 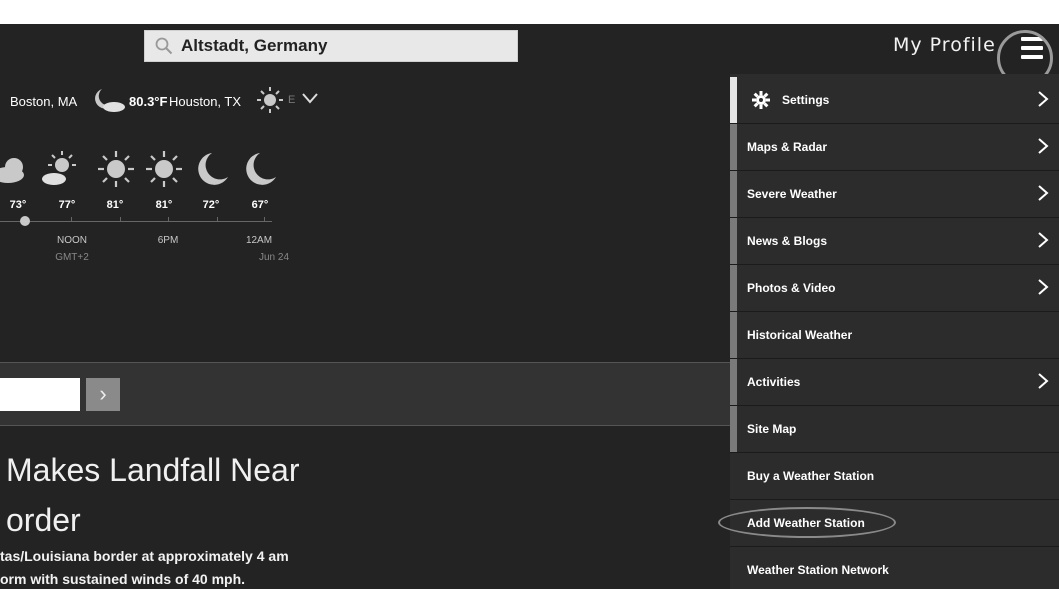 I want to click on hourly-temp: 73°, so click(x=18, y=205).